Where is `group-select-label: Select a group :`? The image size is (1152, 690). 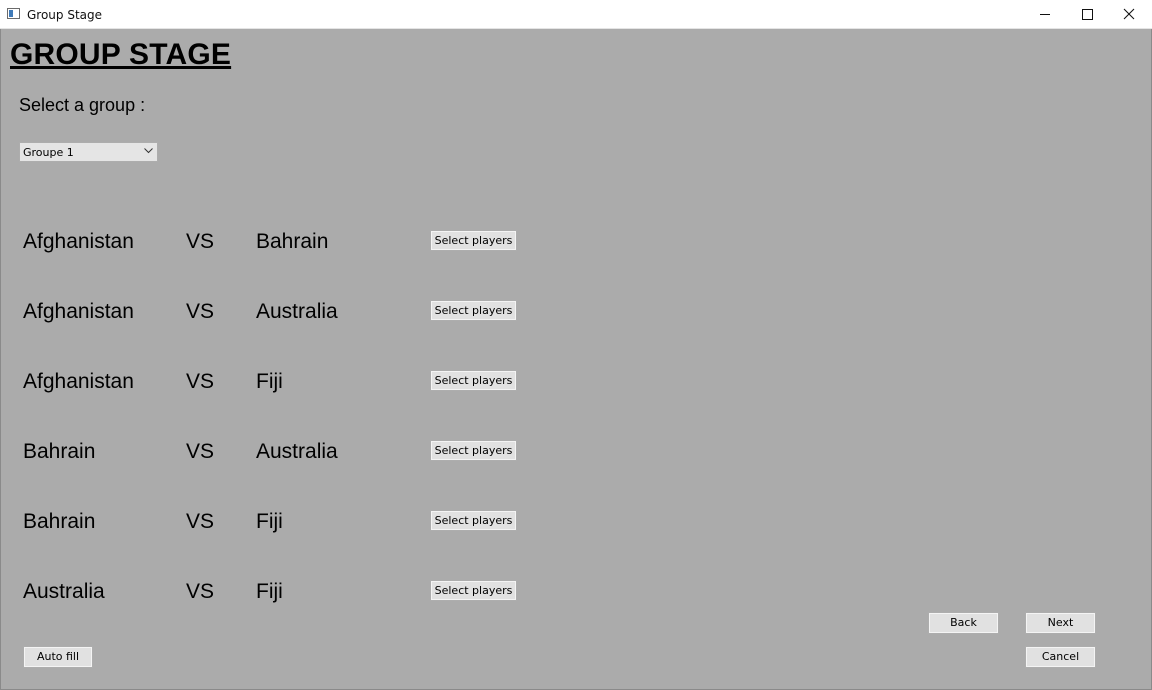 group-select-label: Select a group : is located at coordinates (82, 105).